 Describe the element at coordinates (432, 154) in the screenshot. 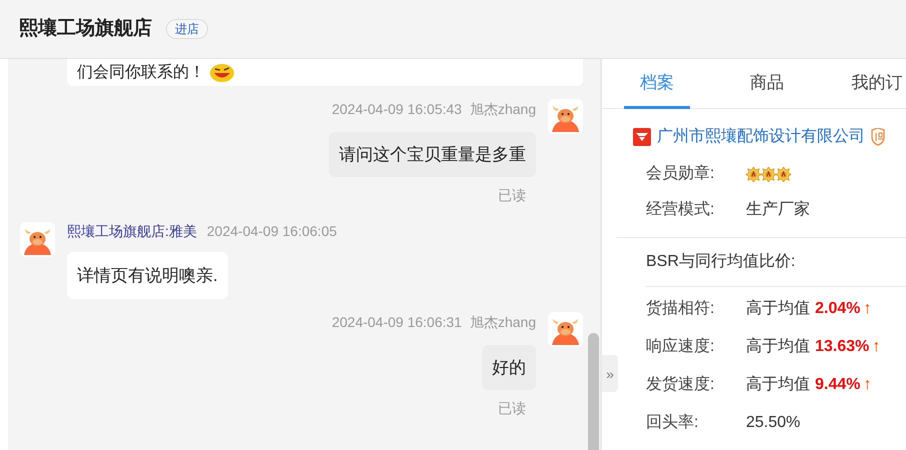

I see `message-bubble: 请问这个宝贝重量是多重` at that location.